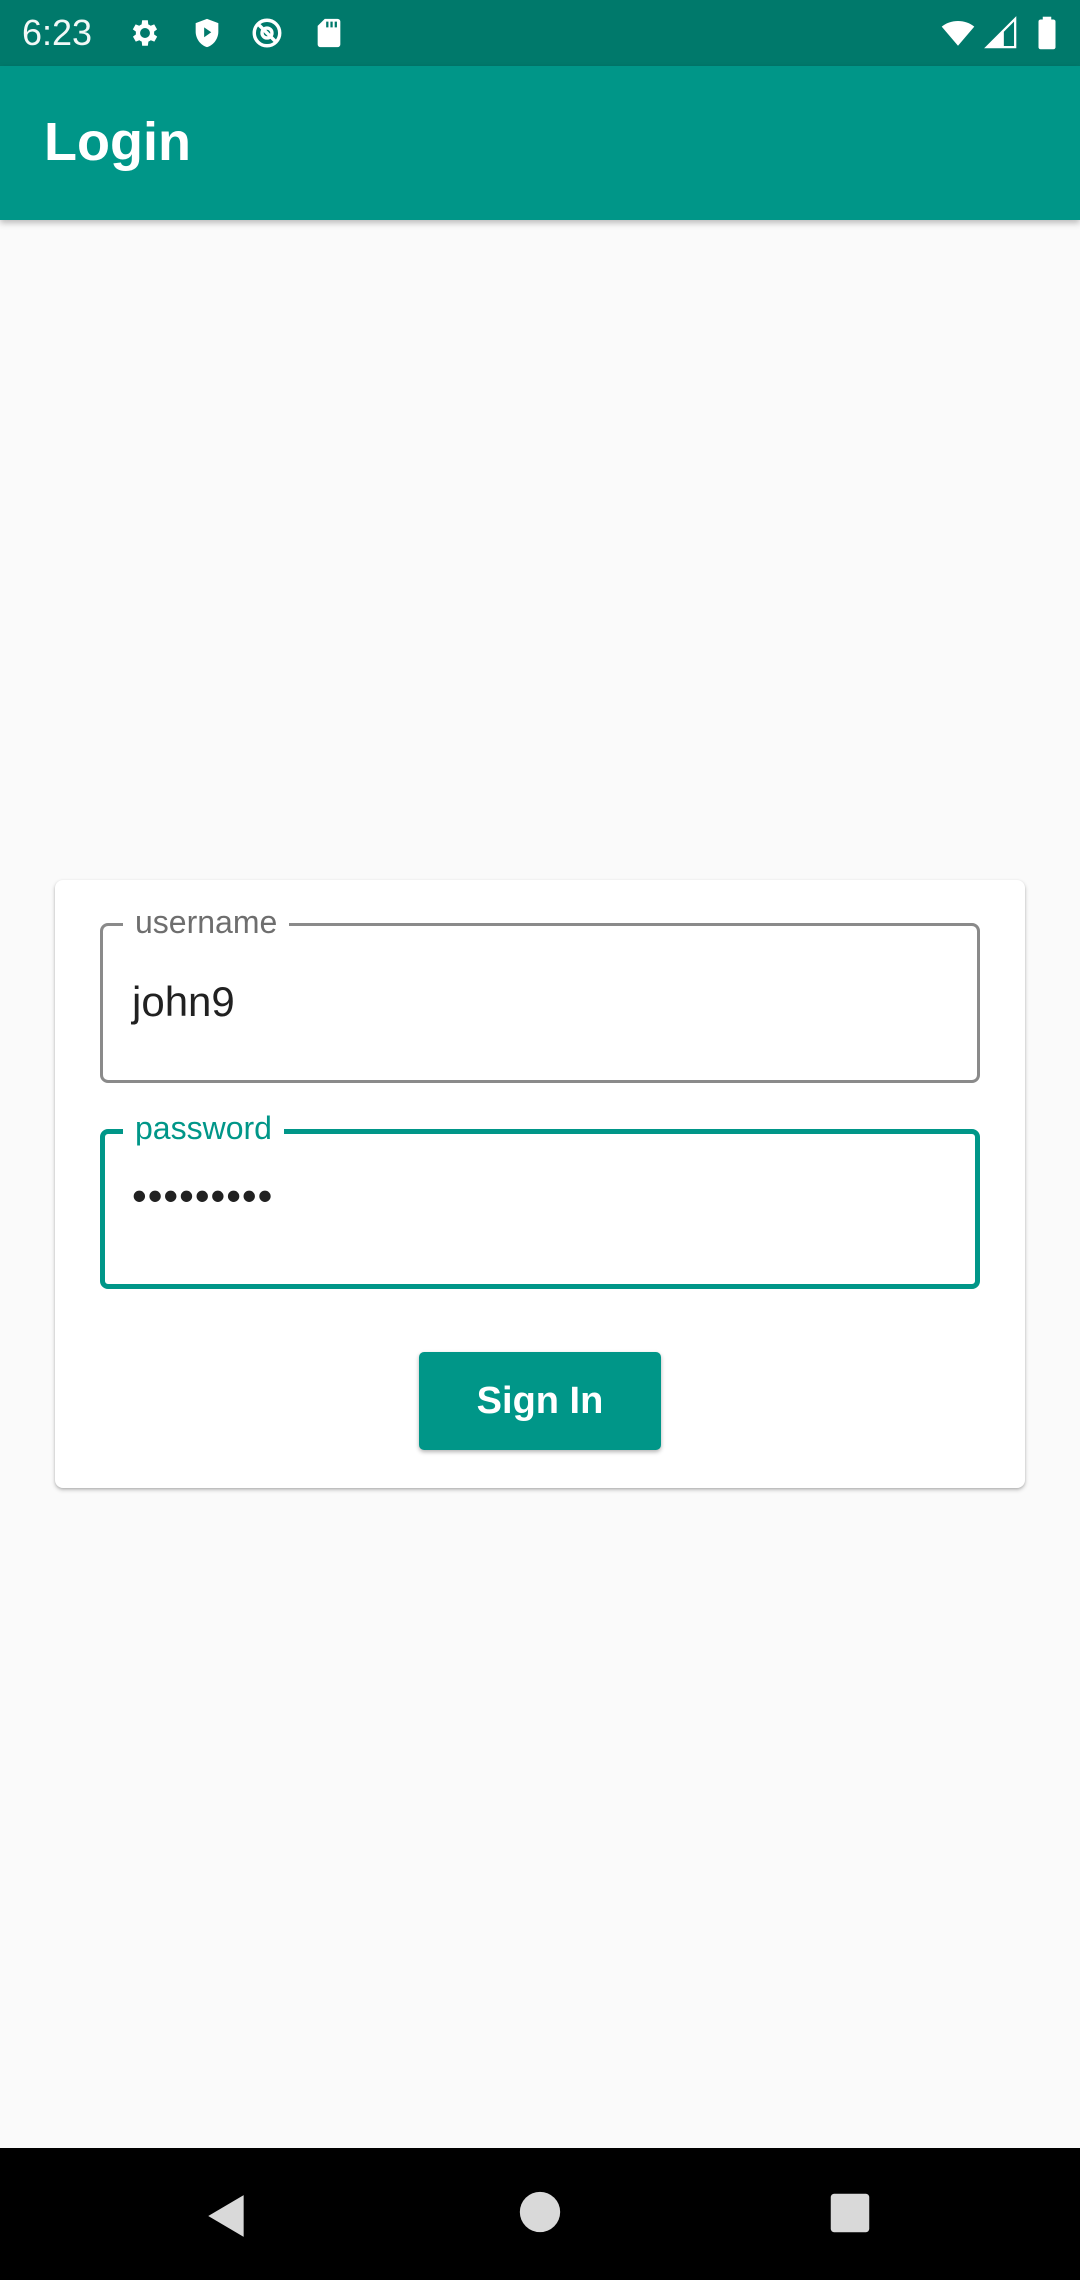 This screenshot has width=1080, height=2280. I want to click on status-time: 6:23, so click(57, 32).